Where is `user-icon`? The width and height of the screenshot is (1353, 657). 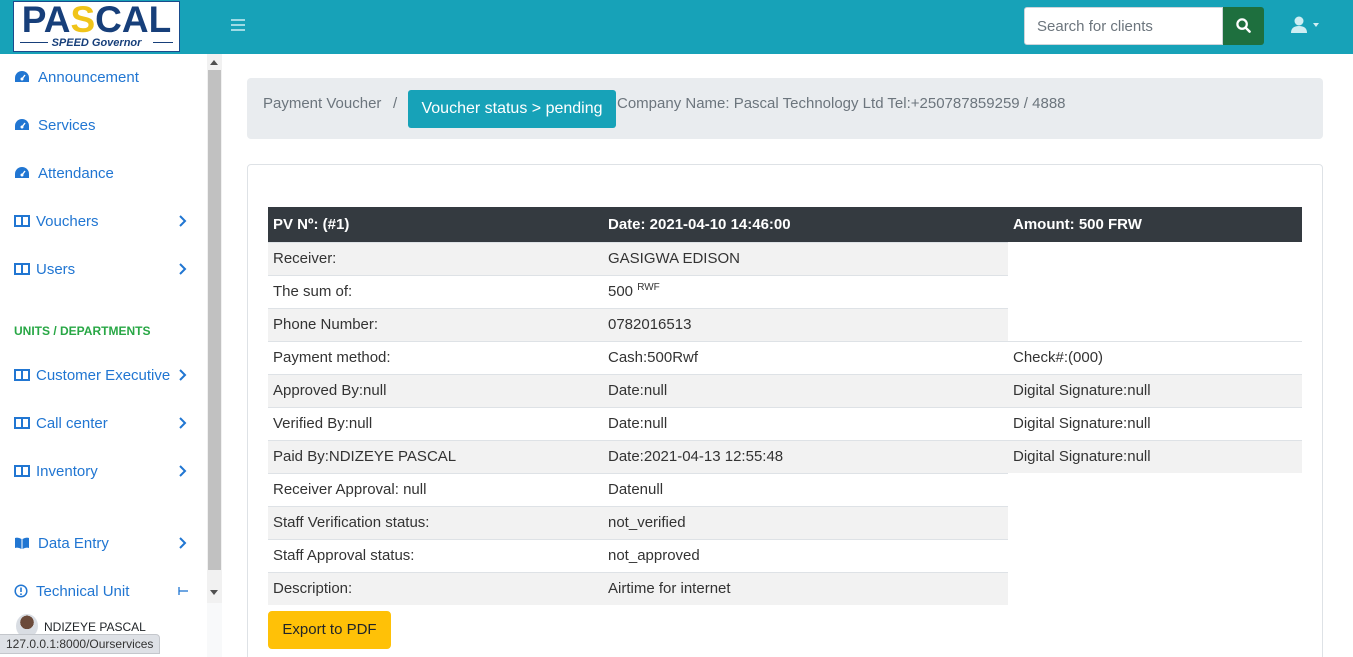
user-icon is located at coordinates (1305, 24).